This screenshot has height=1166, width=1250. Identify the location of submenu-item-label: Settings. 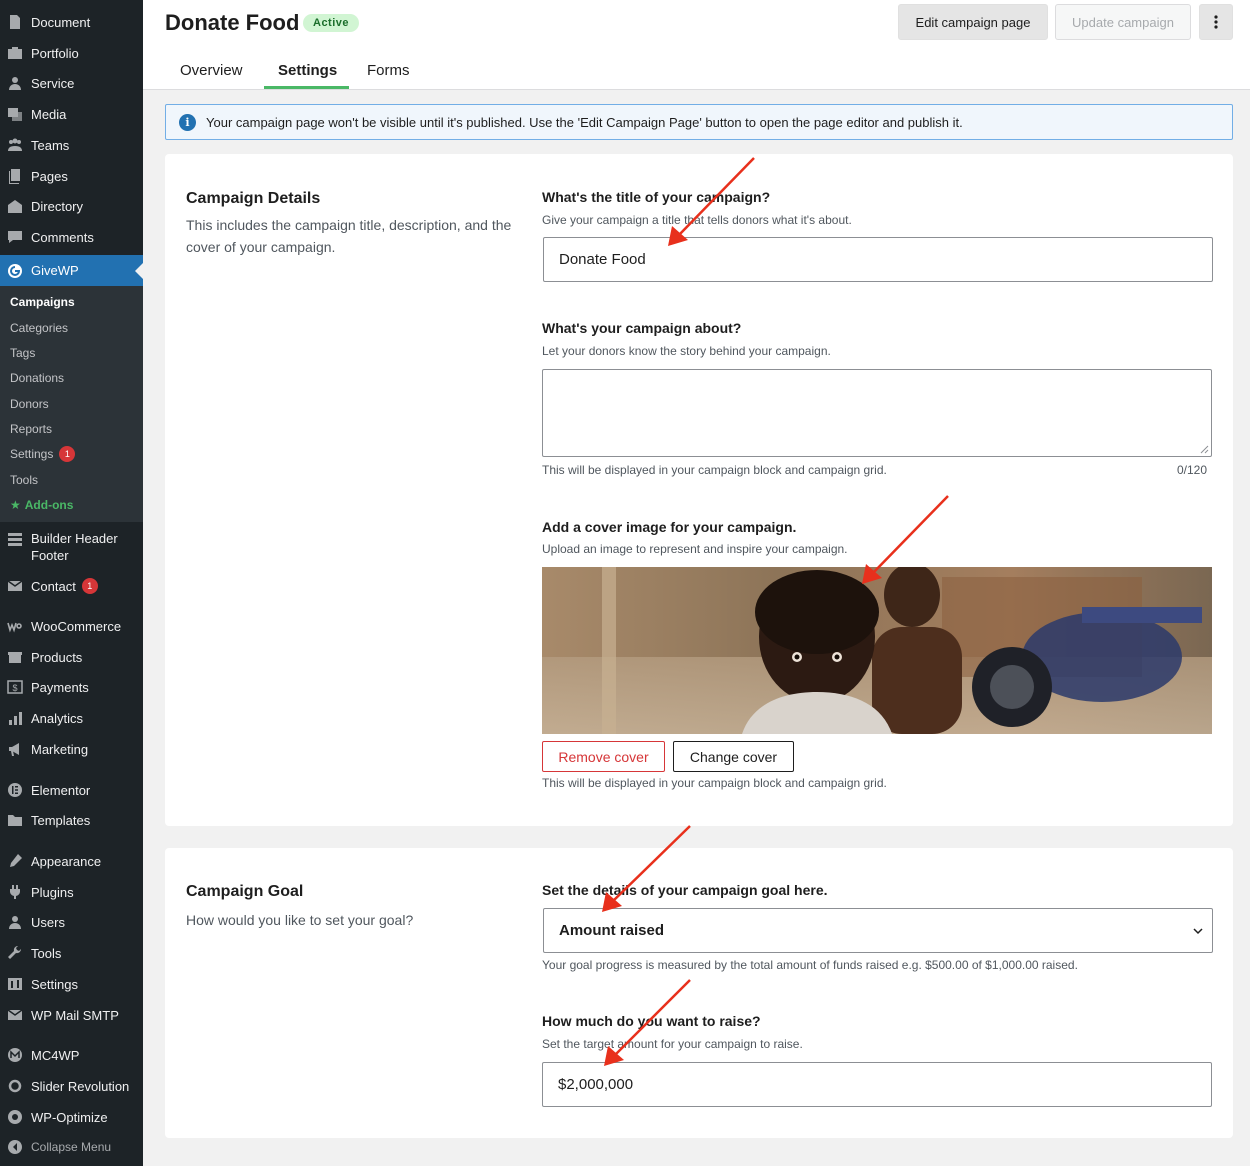
(32, 454).